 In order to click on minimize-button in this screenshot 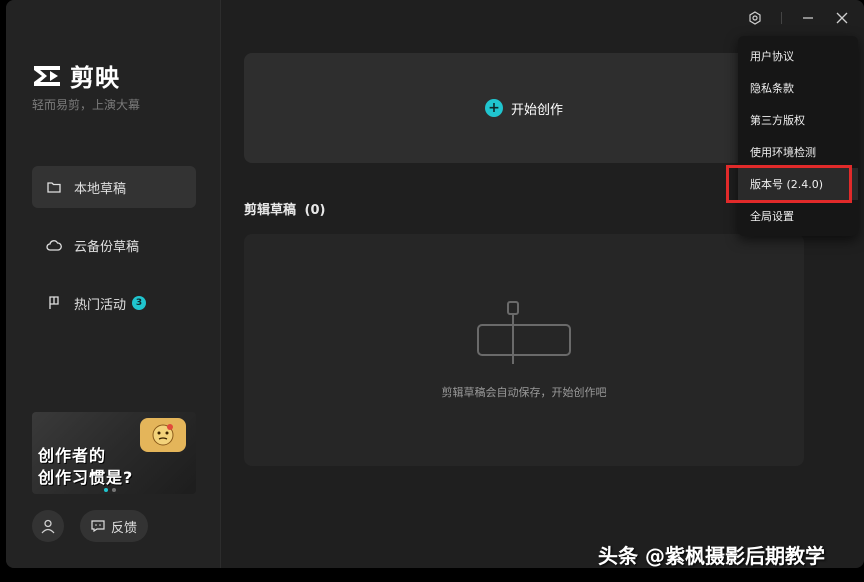, I will do `click(808, 18)`.